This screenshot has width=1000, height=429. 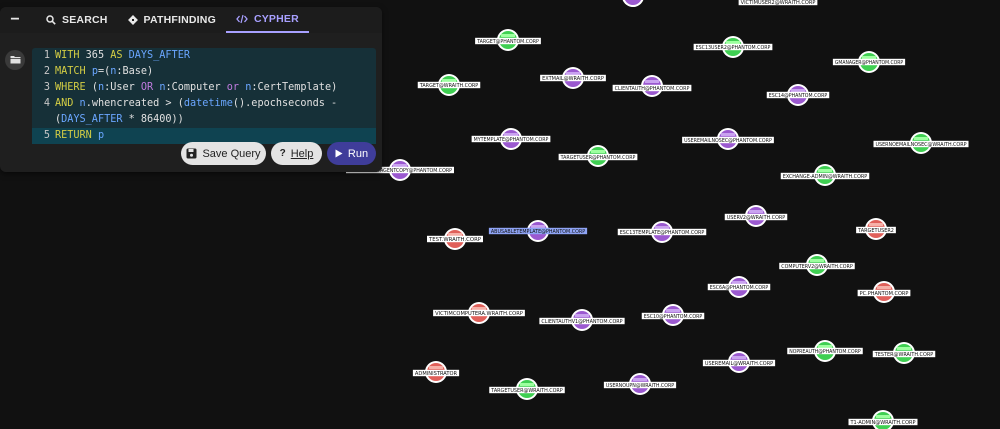 What do you see at coordinates (67, 103) in the screenshot?
I see `code-token: AND` at bounding box center [67, 103].